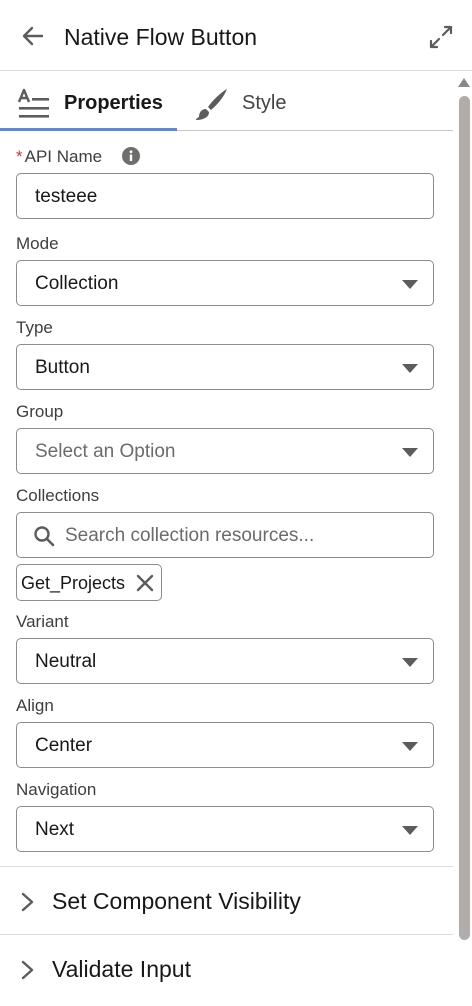 Image resolution: width=472 pixels, height=1006 pixels. Describe the element at coordinates (113, 103) in the screenshot. I see `tab-properties-label: Properties` at that location.